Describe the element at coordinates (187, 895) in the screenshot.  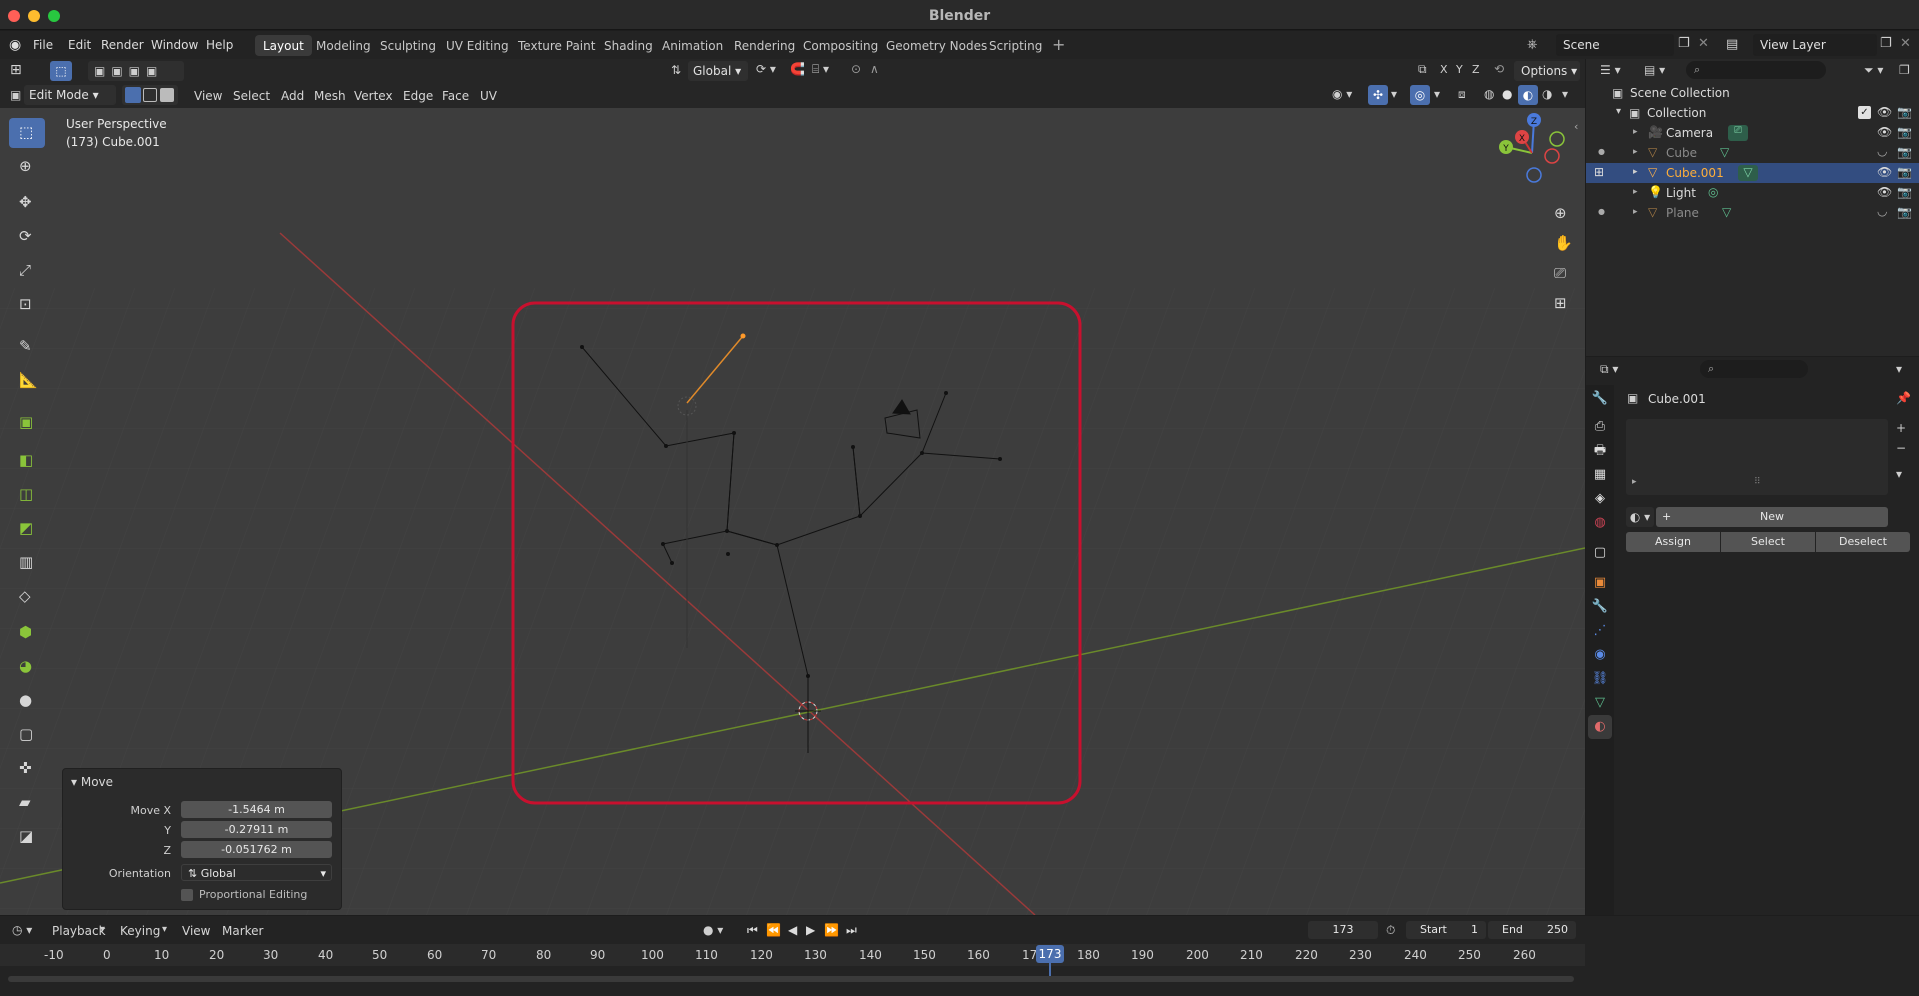
I see `proportional-editing-checkbox` at that location.